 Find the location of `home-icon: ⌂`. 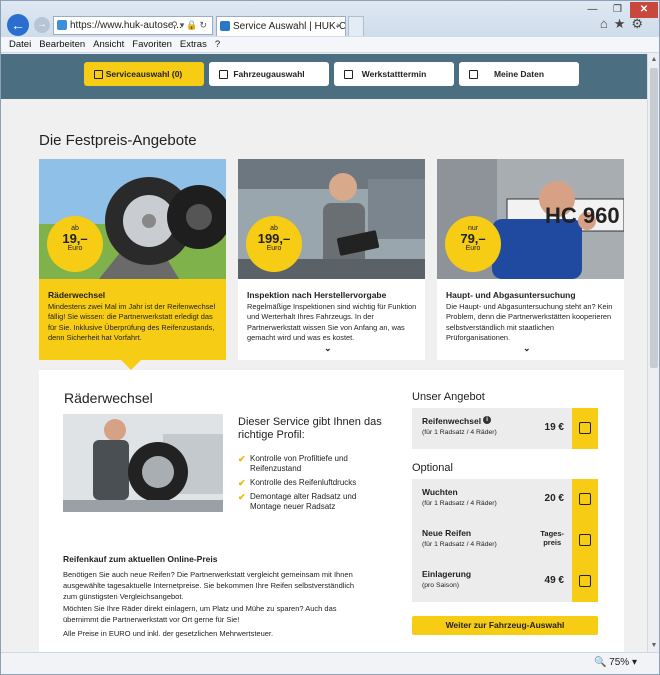

home-icon: ⌂ is located at coordinates (607, 23).